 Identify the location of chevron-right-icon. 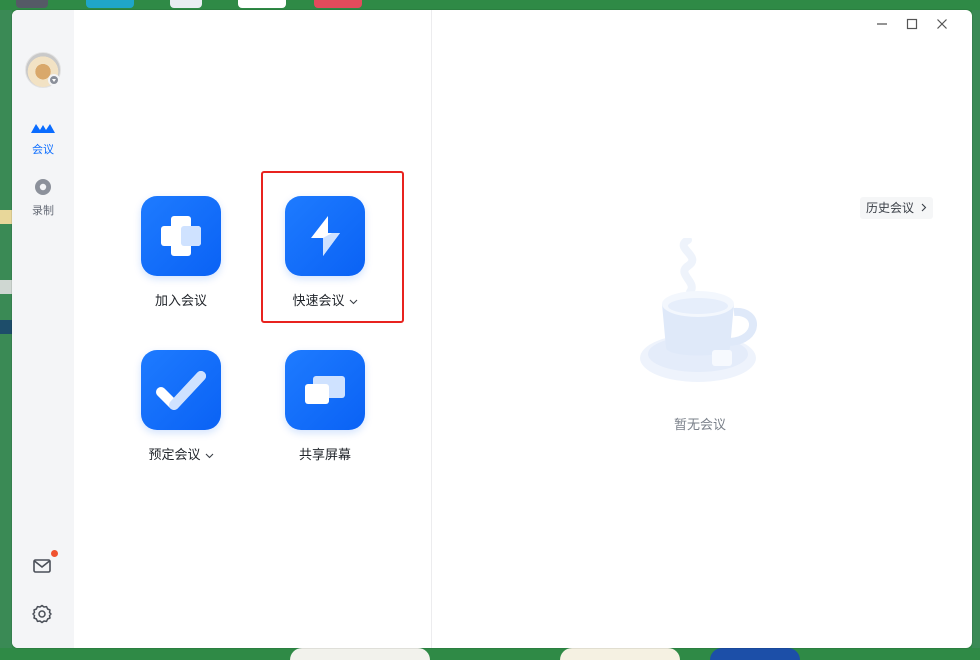
(924, 207).